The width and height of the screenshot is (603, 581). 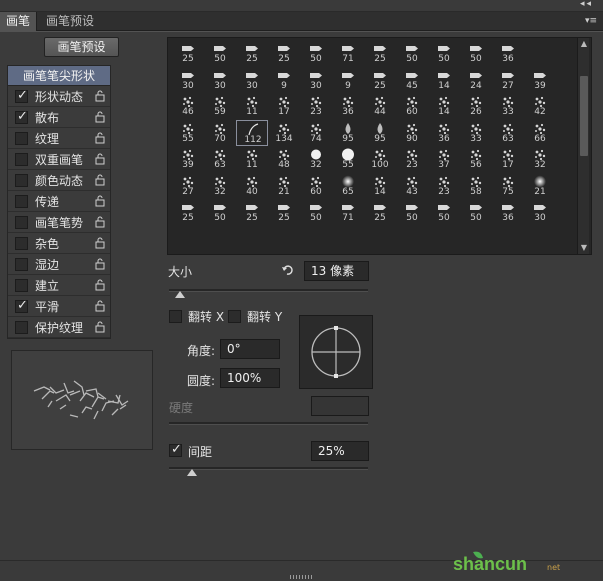 I want to click on option-row: 双重画笔, so click(x=59, y=159).